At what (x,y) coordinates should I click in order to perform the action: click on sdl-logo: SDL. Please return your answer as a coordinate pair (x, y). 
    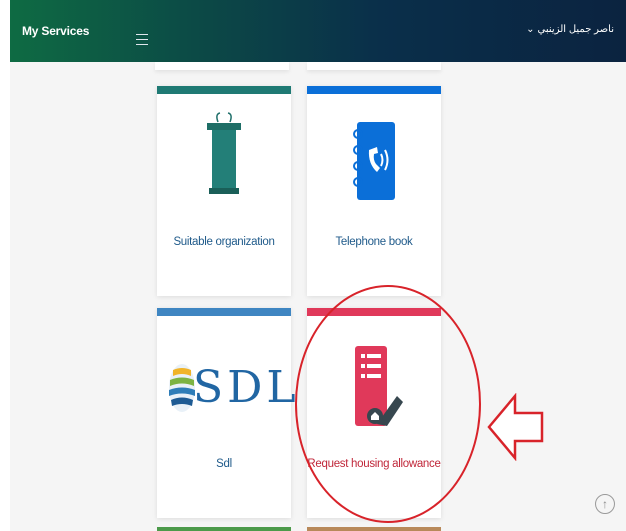
    Looking at the image, I should click on (231, 388).